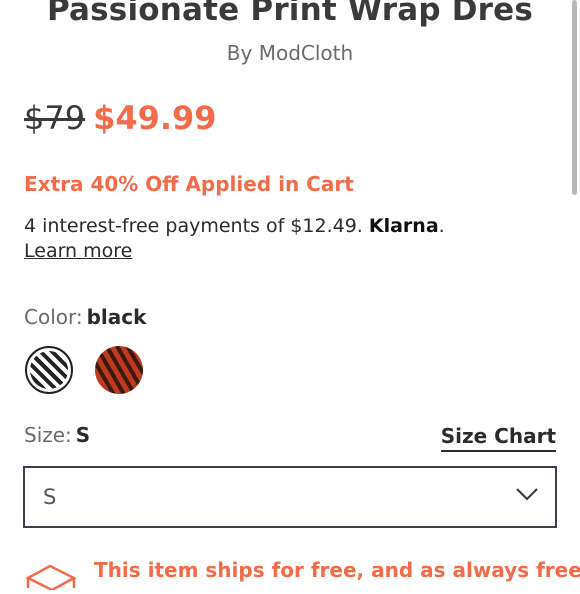  I want to click on product-title: Passionate Print Wrap Dres, so click(290, 14).